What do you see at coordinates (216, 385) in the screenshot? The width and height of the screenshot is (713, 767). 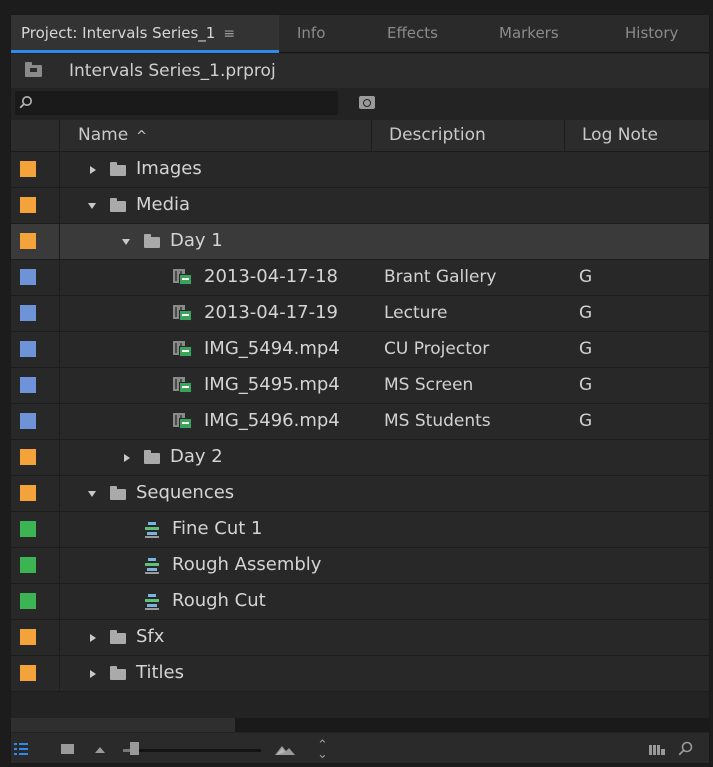 I see `name-cell: IMG_5495.mp4` at bounding box center [216, 385].